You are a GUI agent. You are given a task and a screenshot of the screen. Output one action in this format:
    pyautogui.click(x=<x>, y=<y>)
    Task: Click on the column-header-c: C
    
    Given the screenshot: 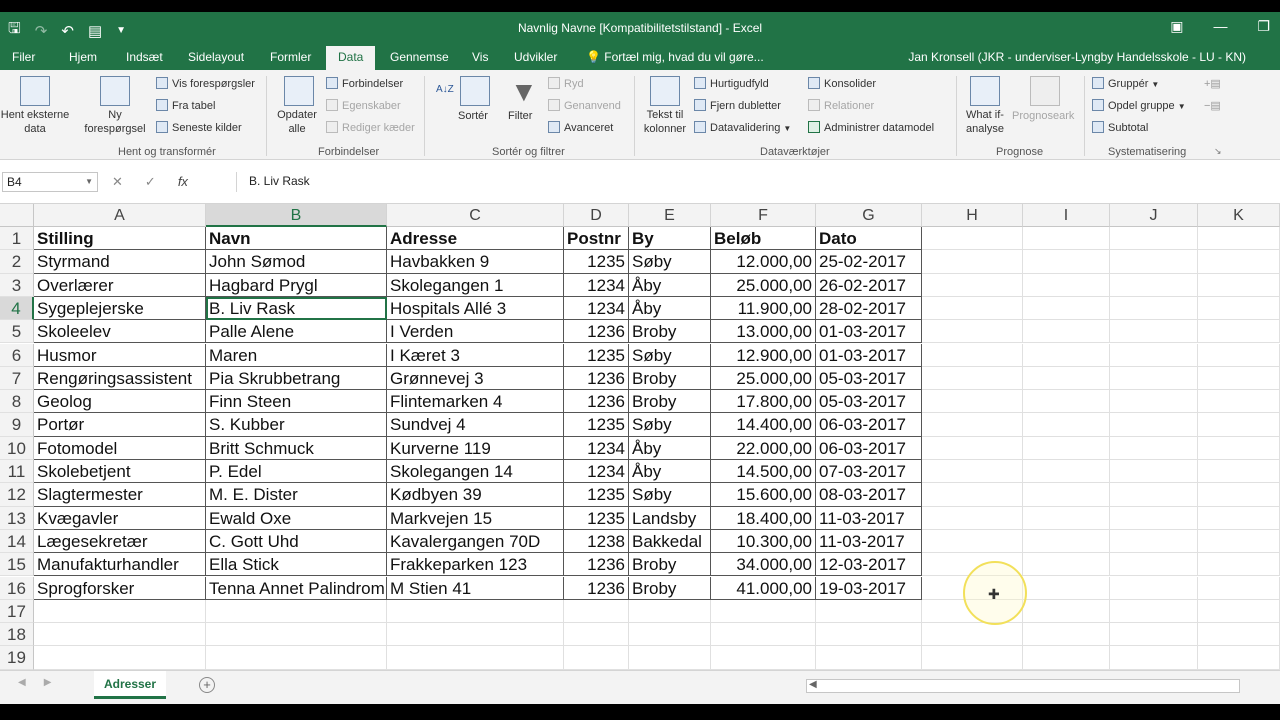 What is the action you would take?
    pyautogui.click(x=475, y=215)
    